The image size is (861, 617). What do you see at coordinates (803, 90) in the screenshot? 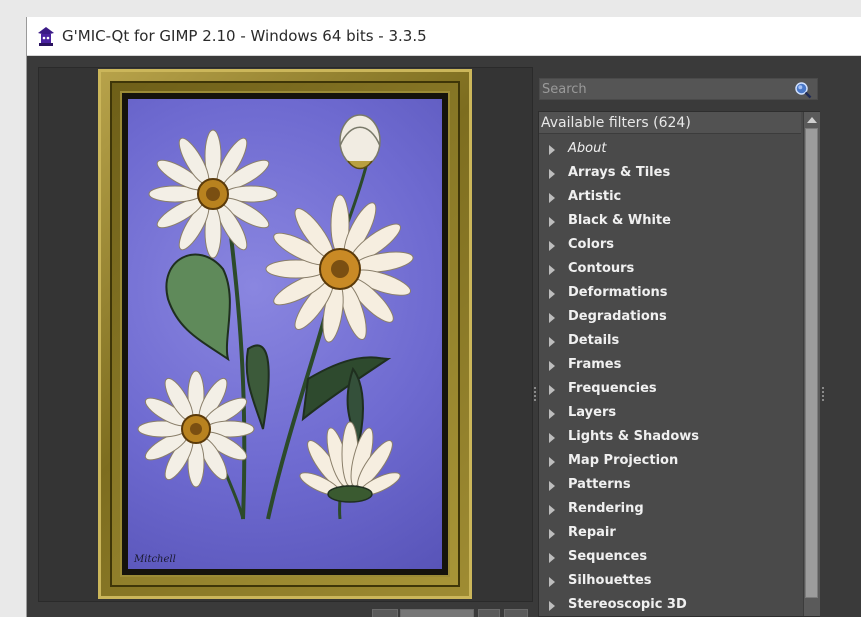
I see `search-icon` at bounding box center [803, 90].